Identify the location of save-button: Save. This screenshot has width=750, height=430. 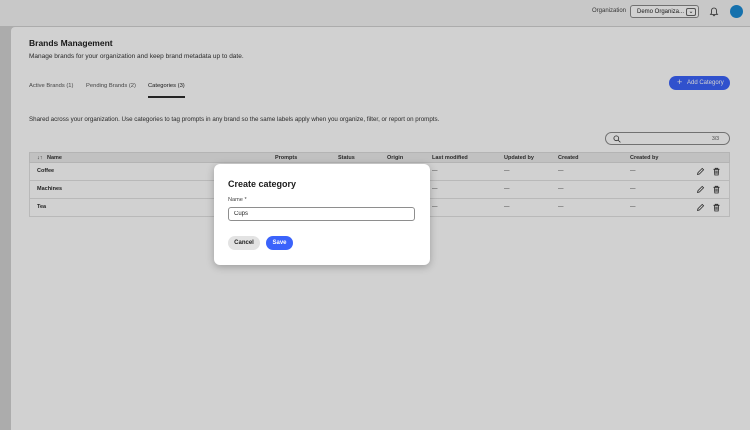
(279, 243).